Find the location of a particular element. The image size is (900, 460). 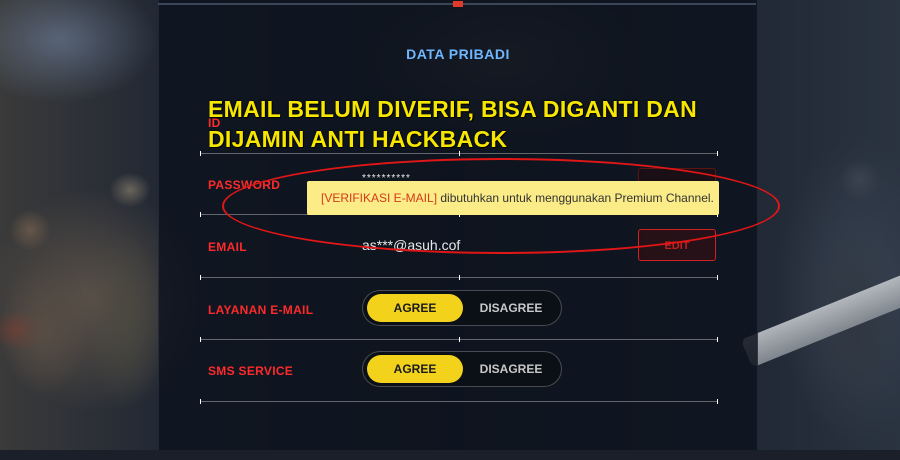

annotation-line-2: DIJAMIN ANTI HACKBACK is located at coordinates (358, 139).